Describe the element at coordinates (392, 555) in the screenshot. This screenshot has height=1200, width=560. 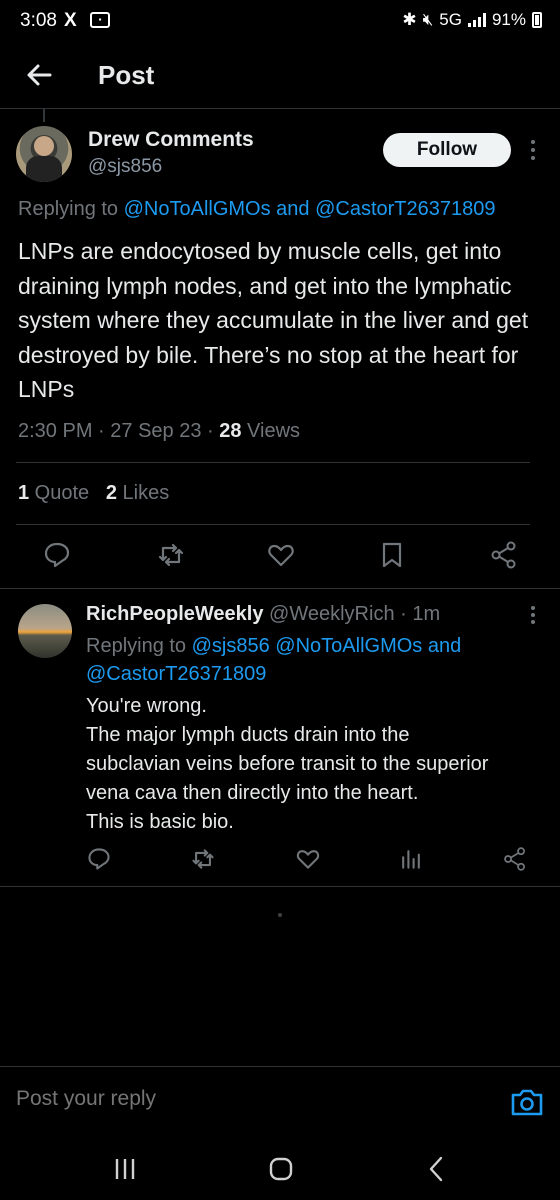
I see `bookmark-icon` at that location.